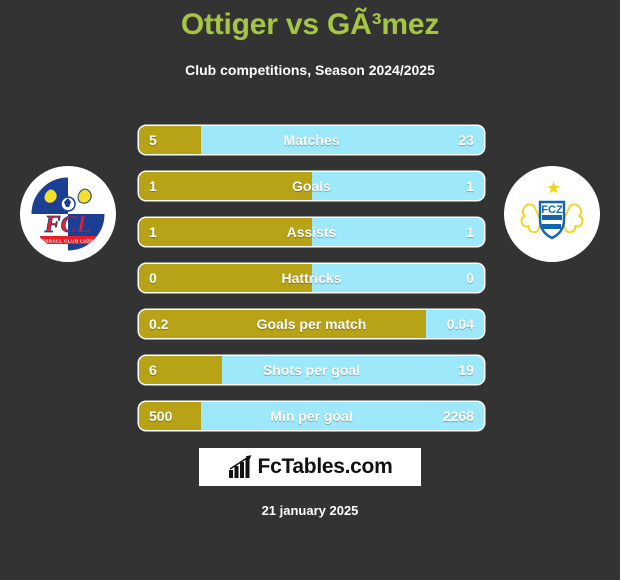 The image size is (620, 580). I want to click on away-value: 23, so click(466, 140).